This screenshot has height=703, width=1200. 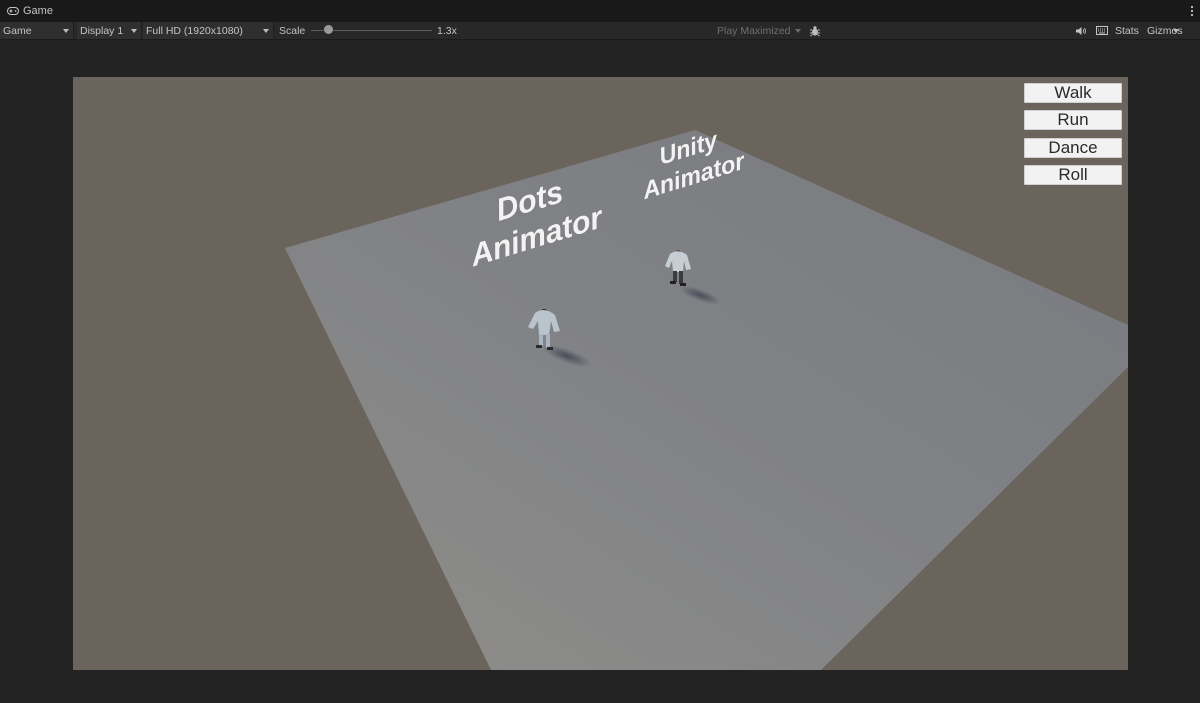 What do you see at coordinates (194, 30) in the screenshot?
I see `resolution-label: Full HD (1920x1080)` at bounding box center [194, 30].